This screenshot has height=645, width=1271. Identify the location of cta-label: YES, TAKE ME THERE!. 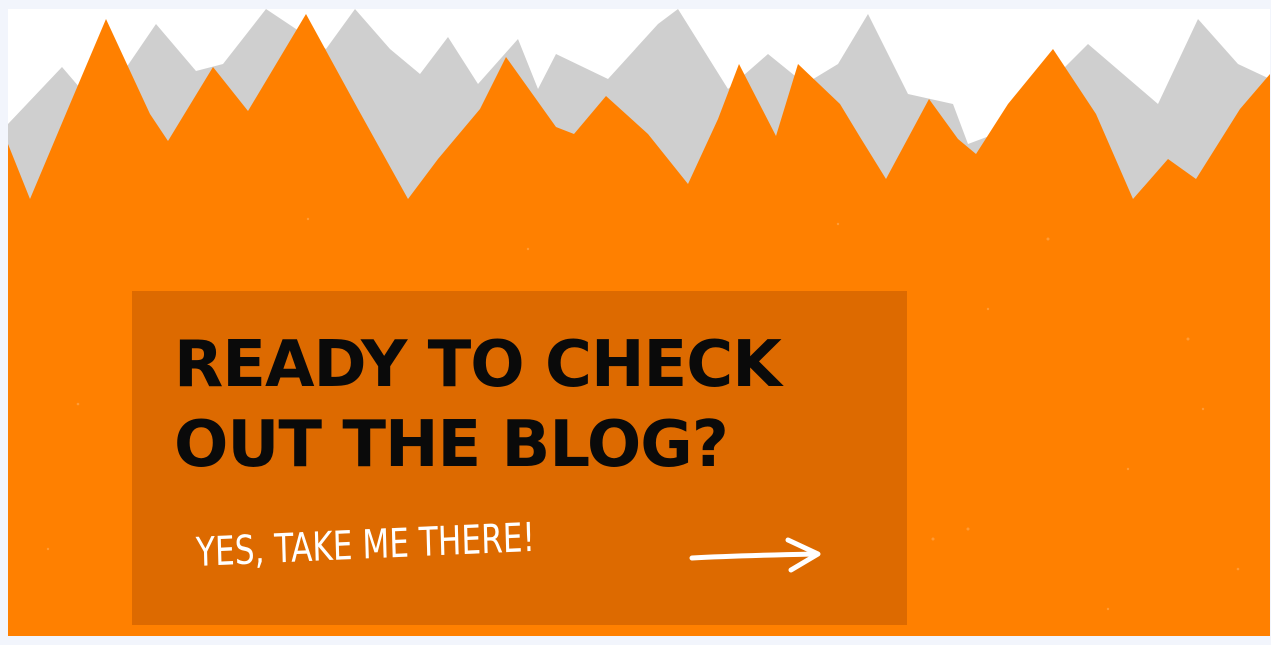
(365, 545).